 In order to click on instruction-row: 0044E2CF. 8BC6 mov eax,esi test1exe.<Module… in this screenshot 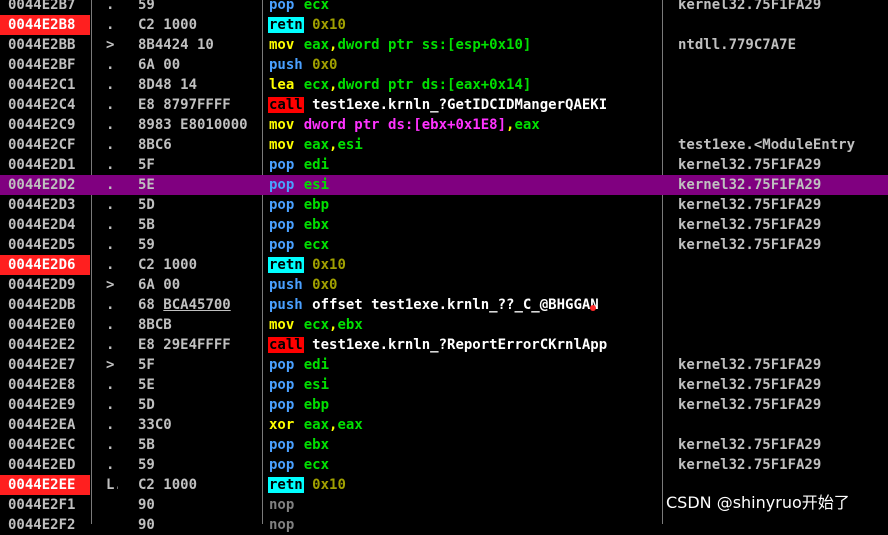, I will do `click(444, 145)`.